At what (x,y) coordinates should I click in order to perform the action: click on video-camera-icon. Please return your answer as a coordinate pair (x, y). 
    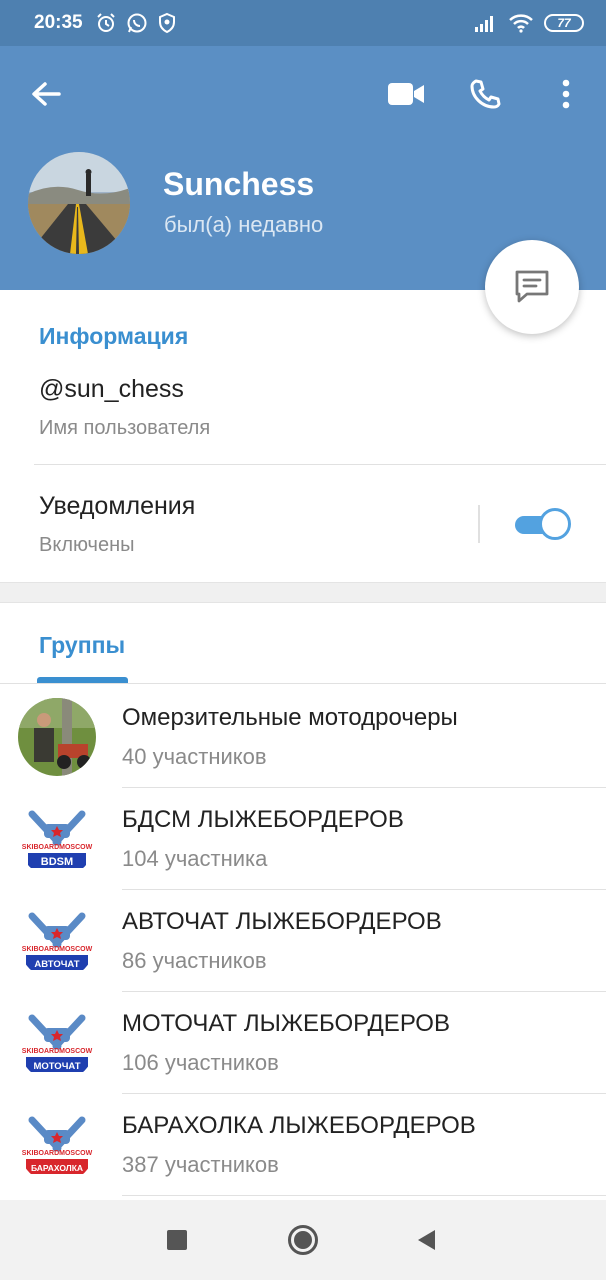
    Looking at the image, I should click on (406, 94).